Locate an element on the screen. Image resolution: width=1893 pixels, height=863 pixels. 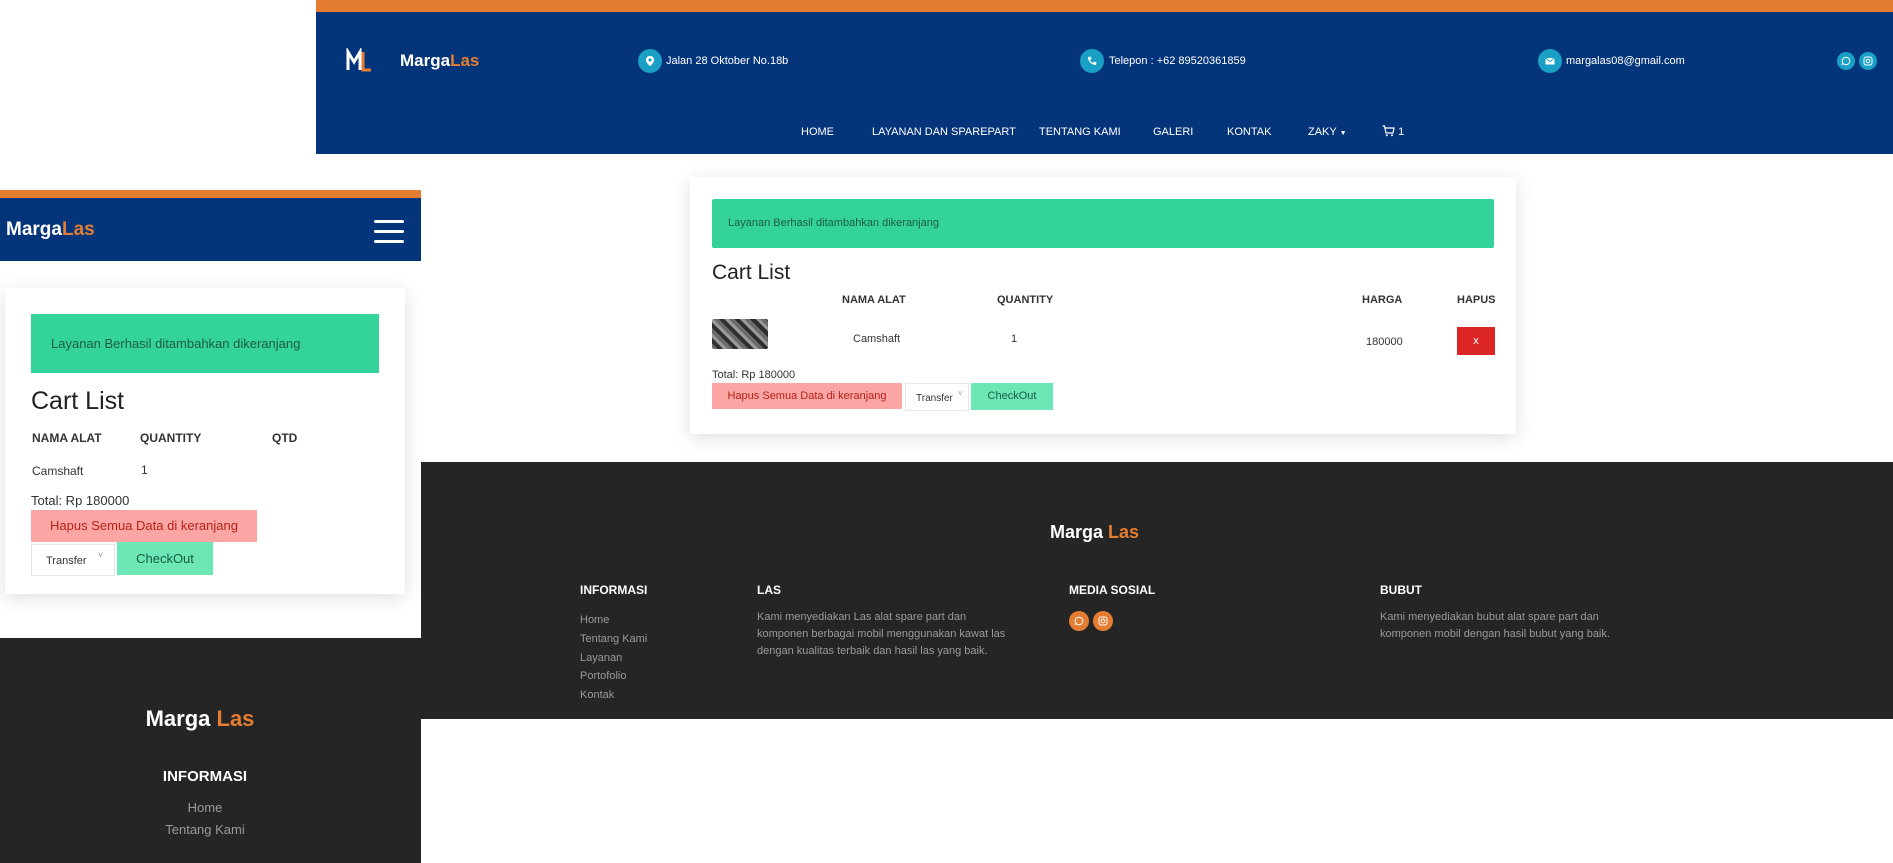
caret-down-icon: ▼ is located at coordinates (1343, 133).